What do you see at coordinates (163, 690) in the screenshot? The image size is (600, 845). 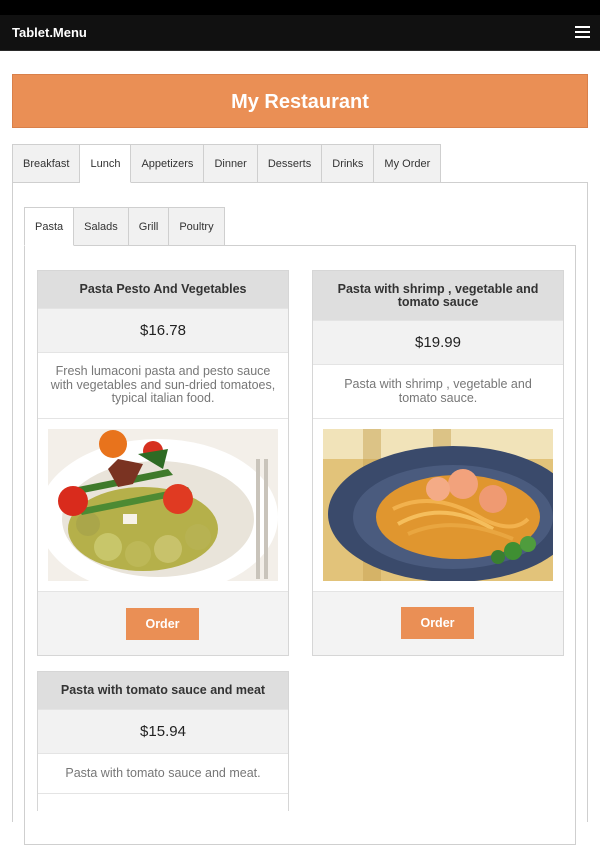 I see `item-title: Pasta with tomato sauce and meat` at bounding box center [163, 690].